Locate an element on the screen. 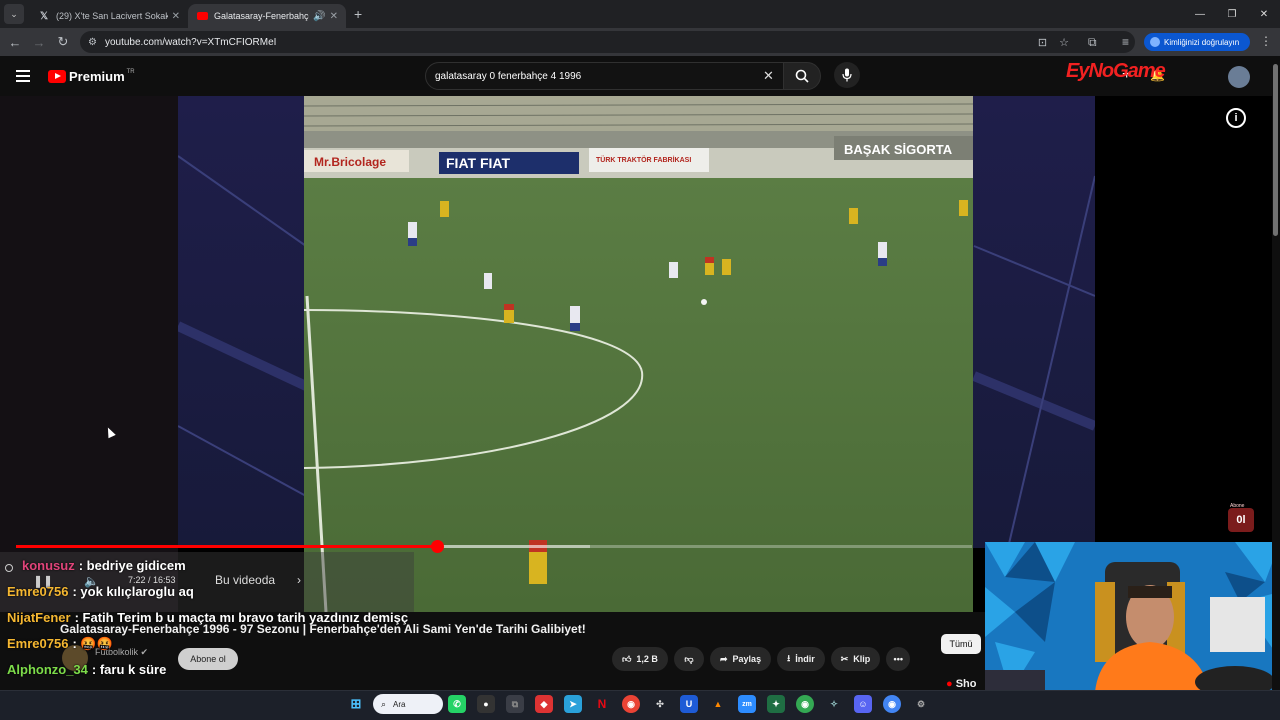  voice-search-button is located at coordinates (847, 75).